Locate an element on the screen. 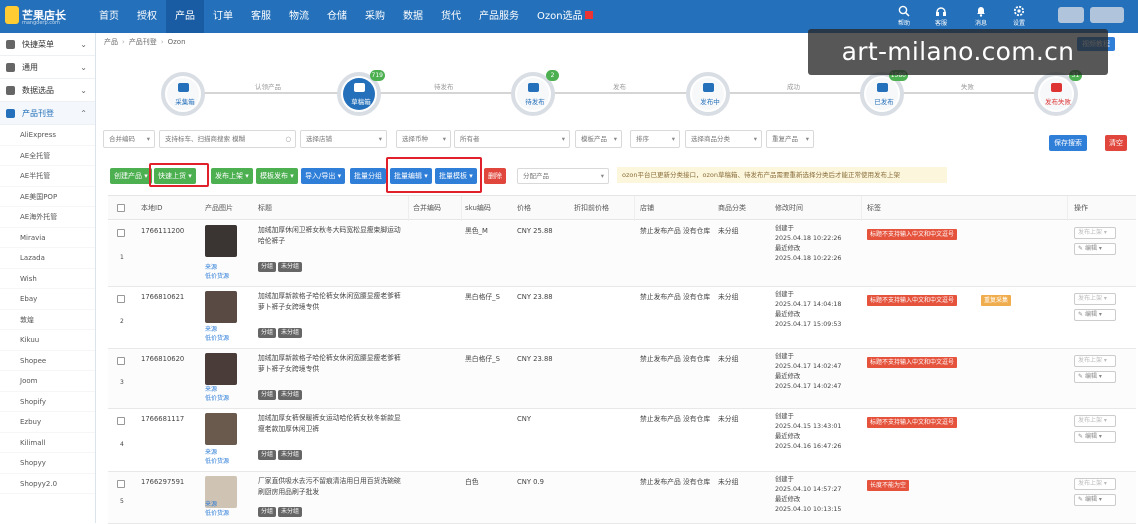  messages-tool: 消息 is located at coordinates (981, 17).